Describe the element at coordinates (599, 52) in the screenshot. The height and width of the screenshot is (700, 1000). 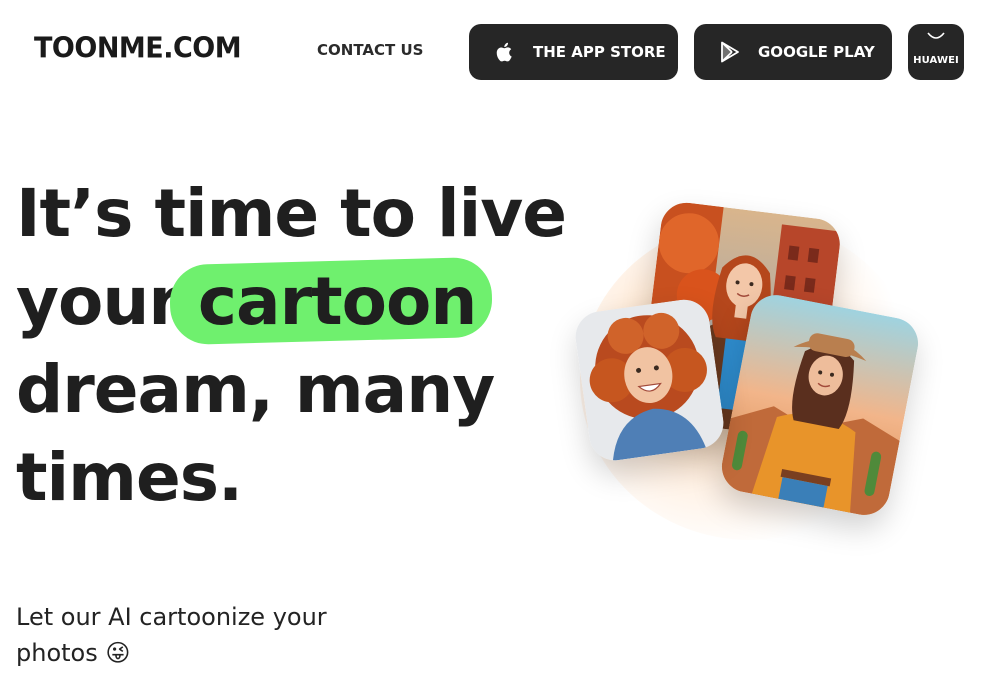
I see `app-store-label: THE APP STORE` at that location.